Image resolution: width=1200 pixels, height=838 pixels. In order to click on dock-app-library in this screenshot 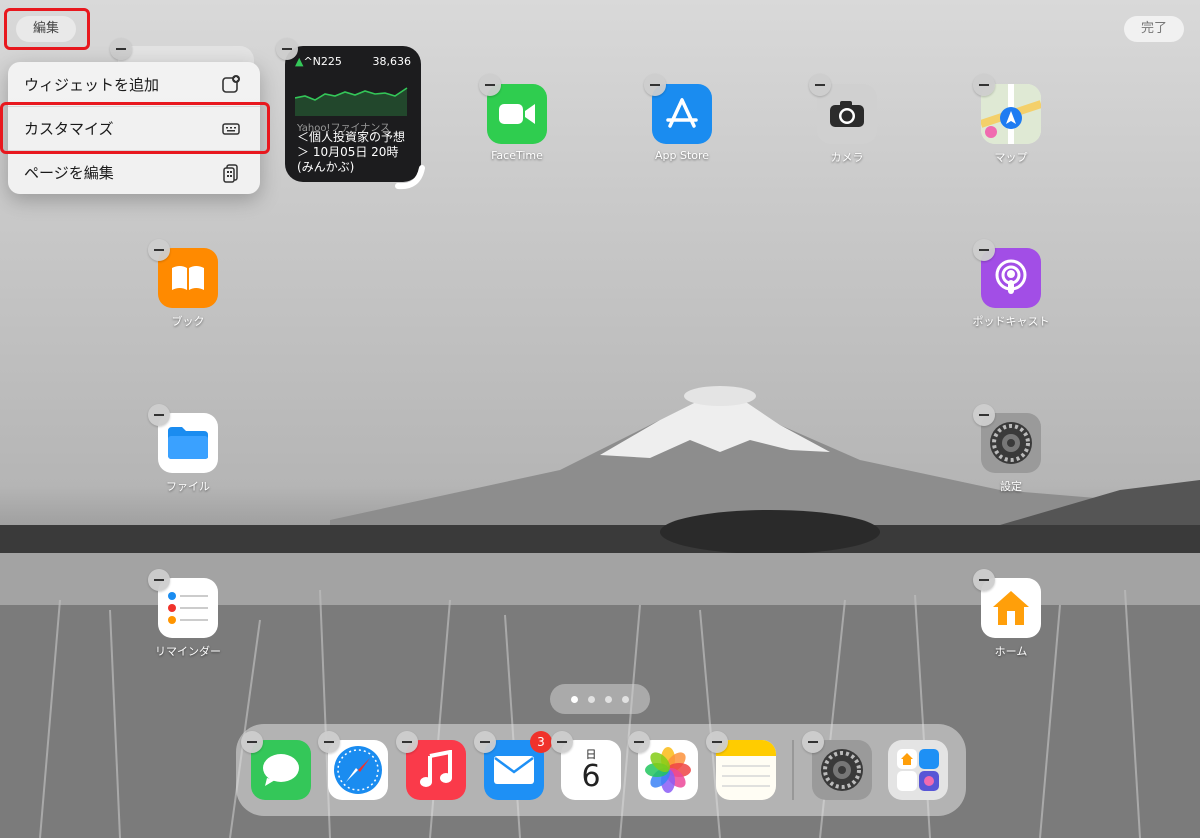, I will do `click(918, 770)`.